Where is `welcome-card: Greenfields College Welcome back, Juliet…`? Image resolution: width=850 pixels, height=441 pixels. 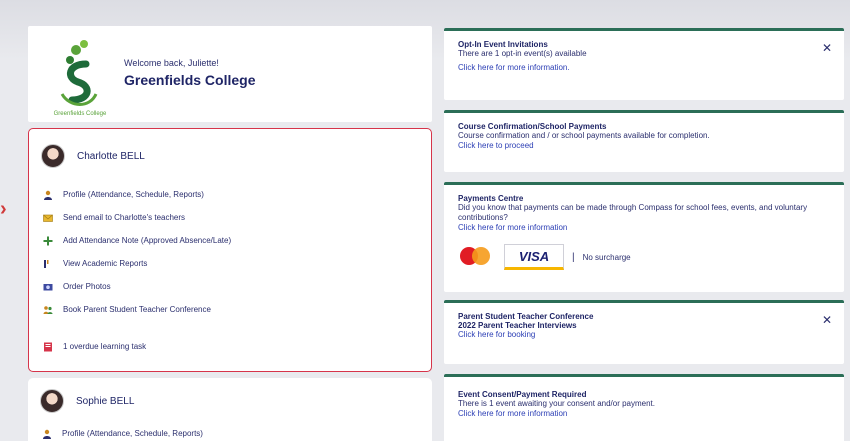 welcome-card: Greenfields College Welcome back, Juliet… is located at coordinates (230, 74).